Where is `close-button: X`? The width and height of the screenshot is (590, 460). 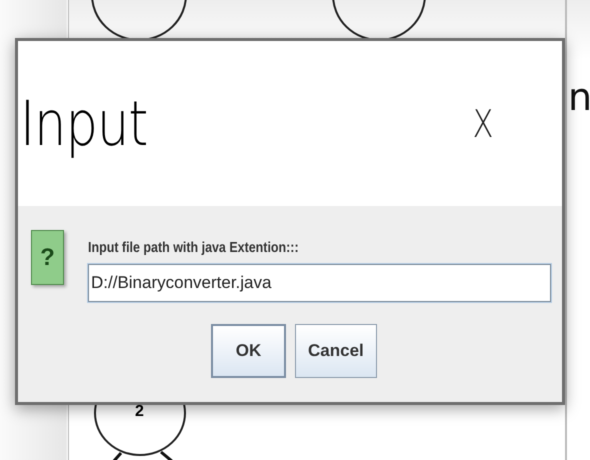 close-button: X is located at coordinates (483, 124).